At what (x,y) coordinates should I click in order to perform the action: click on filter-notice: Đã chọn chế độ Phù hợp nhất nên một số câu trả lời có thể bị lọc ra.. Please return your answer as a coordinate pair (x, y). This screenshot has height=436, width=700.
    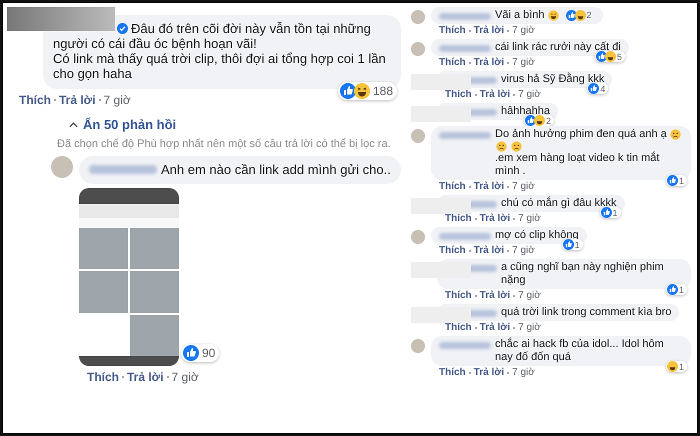
    Looking at the image, I should click on (224, 144).